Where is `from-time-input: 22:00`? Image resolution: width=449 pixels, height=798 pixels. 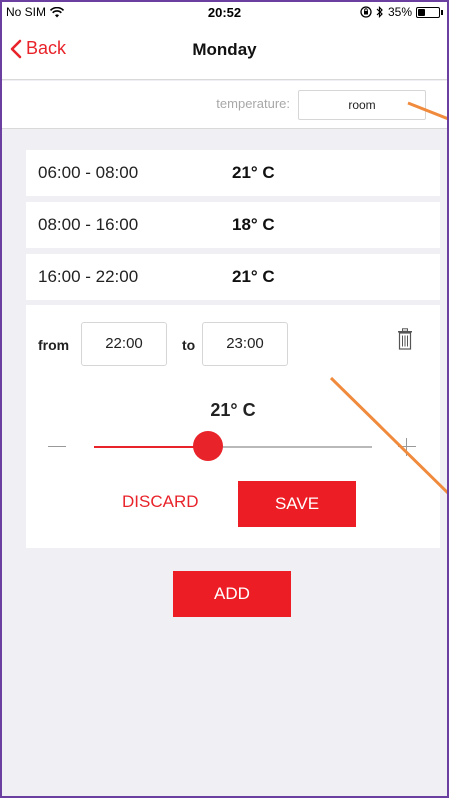 from-time-input: 22:00 is located at coordinates (124, 344).